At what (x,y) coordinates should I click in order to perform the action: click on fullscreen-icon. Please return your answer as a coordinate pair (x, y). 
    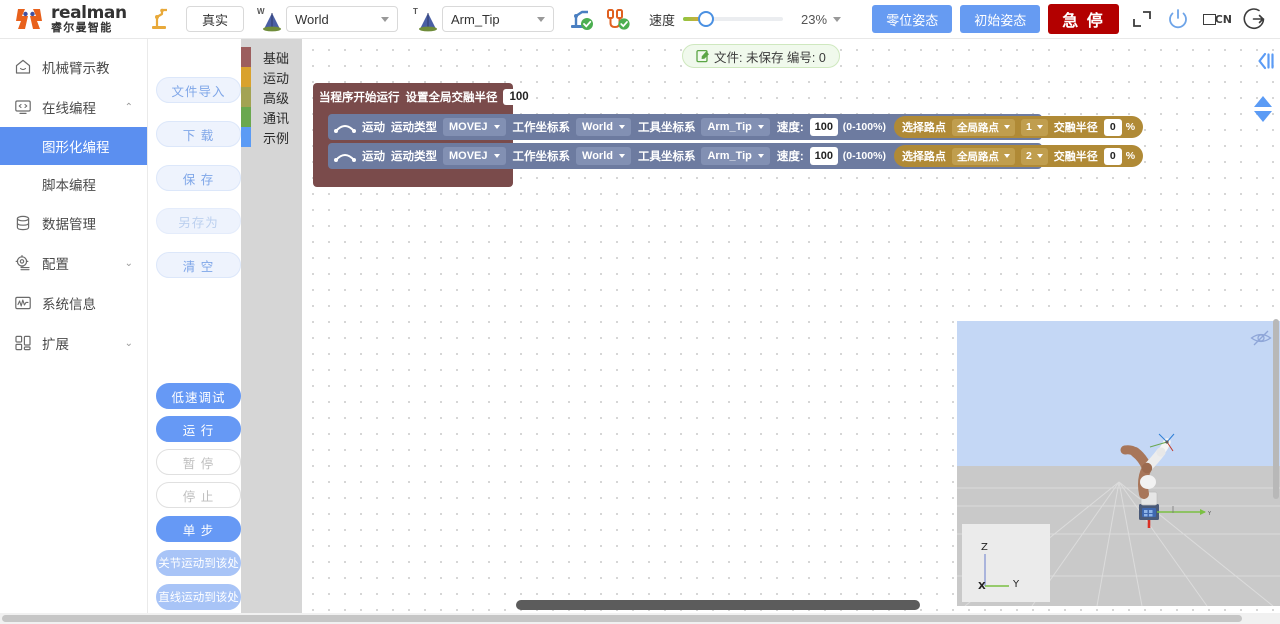
    Looking at the image, I should click on (1142, 19).